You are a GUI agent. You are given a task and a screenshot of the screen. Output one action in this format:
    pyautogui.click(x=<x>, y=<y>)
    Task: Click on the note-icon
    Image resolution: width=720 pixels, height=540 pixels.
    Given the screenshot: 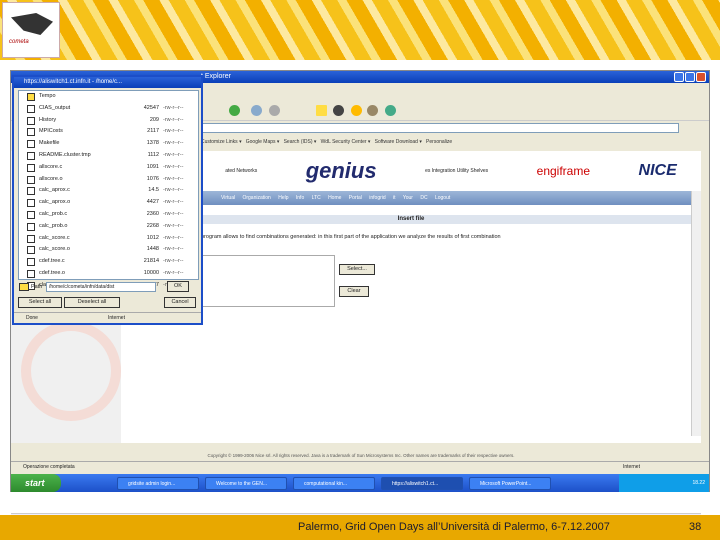 What is the action you would take?
    pyautogui.click(x=321, y=110)
    